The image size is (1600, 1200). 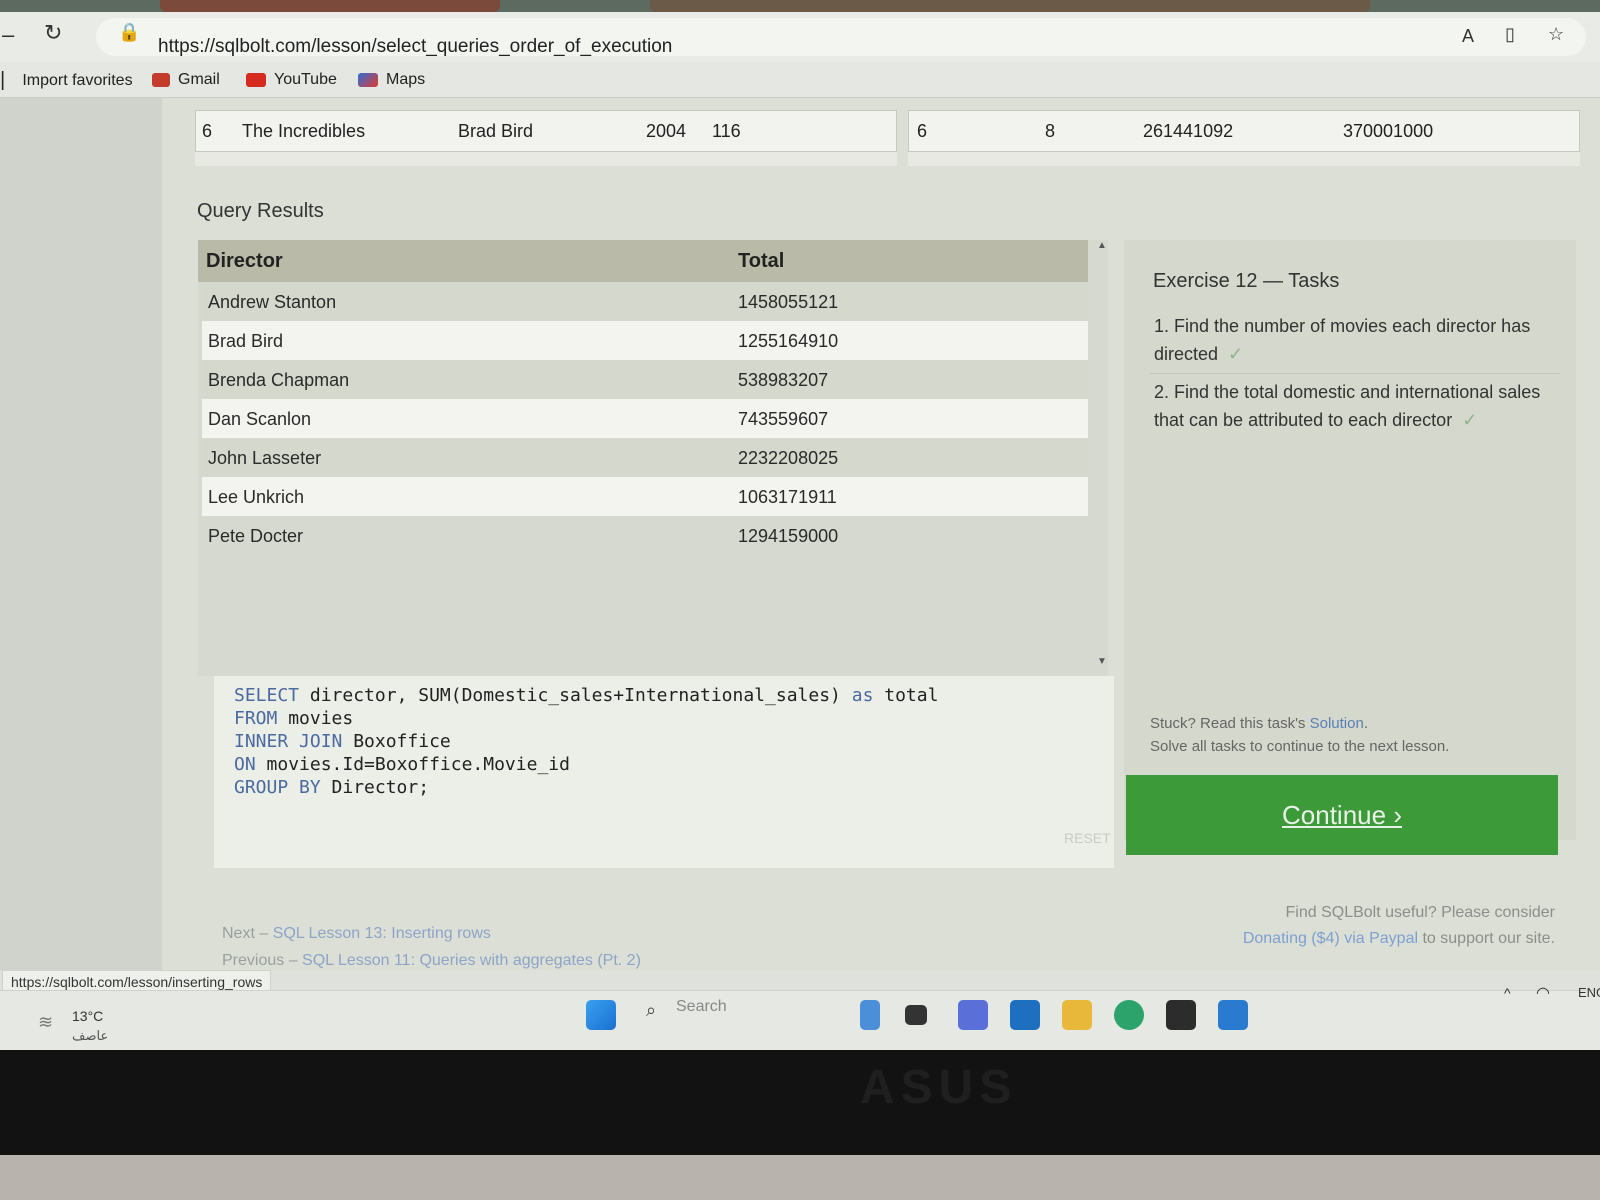 What do you see at coordinates (256, 497) in the screenshot?
I see `director-cell: Lee Unkrich` at bounding box center [256, 497].